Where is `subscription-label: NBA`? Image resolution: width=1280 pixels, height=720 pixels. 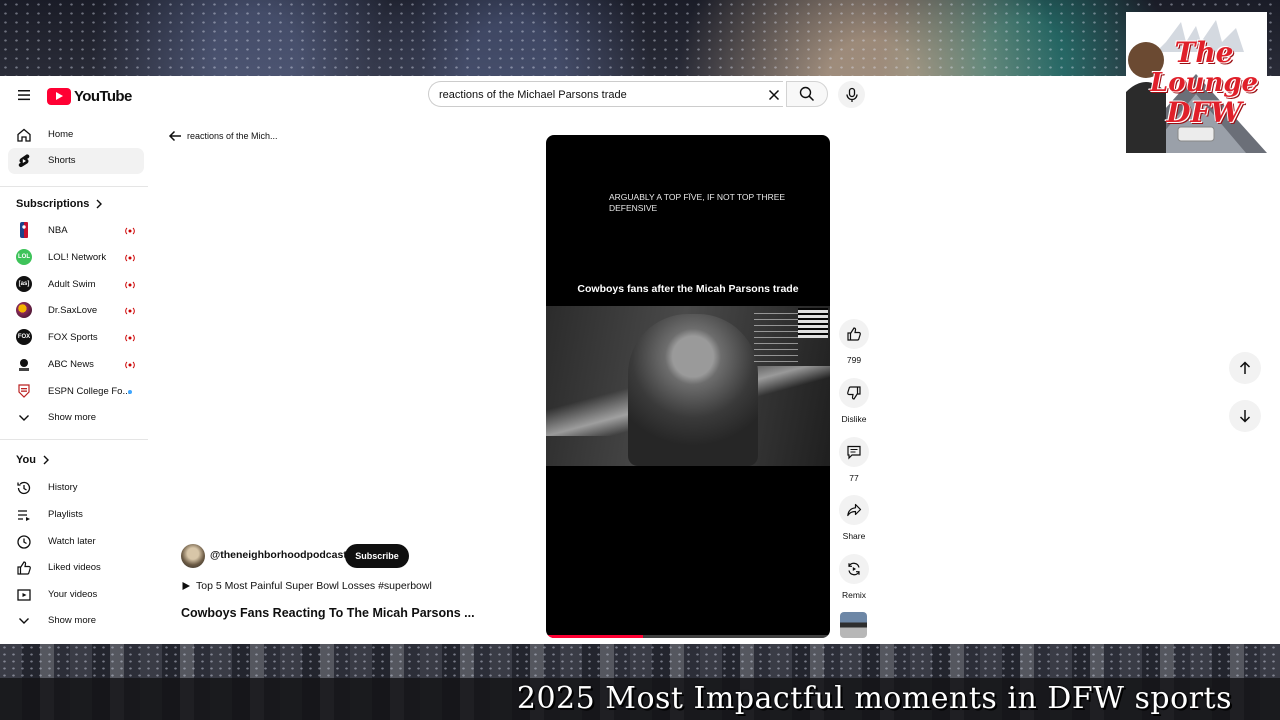
subscription-label: NBA is located at coordinates (58, 230).